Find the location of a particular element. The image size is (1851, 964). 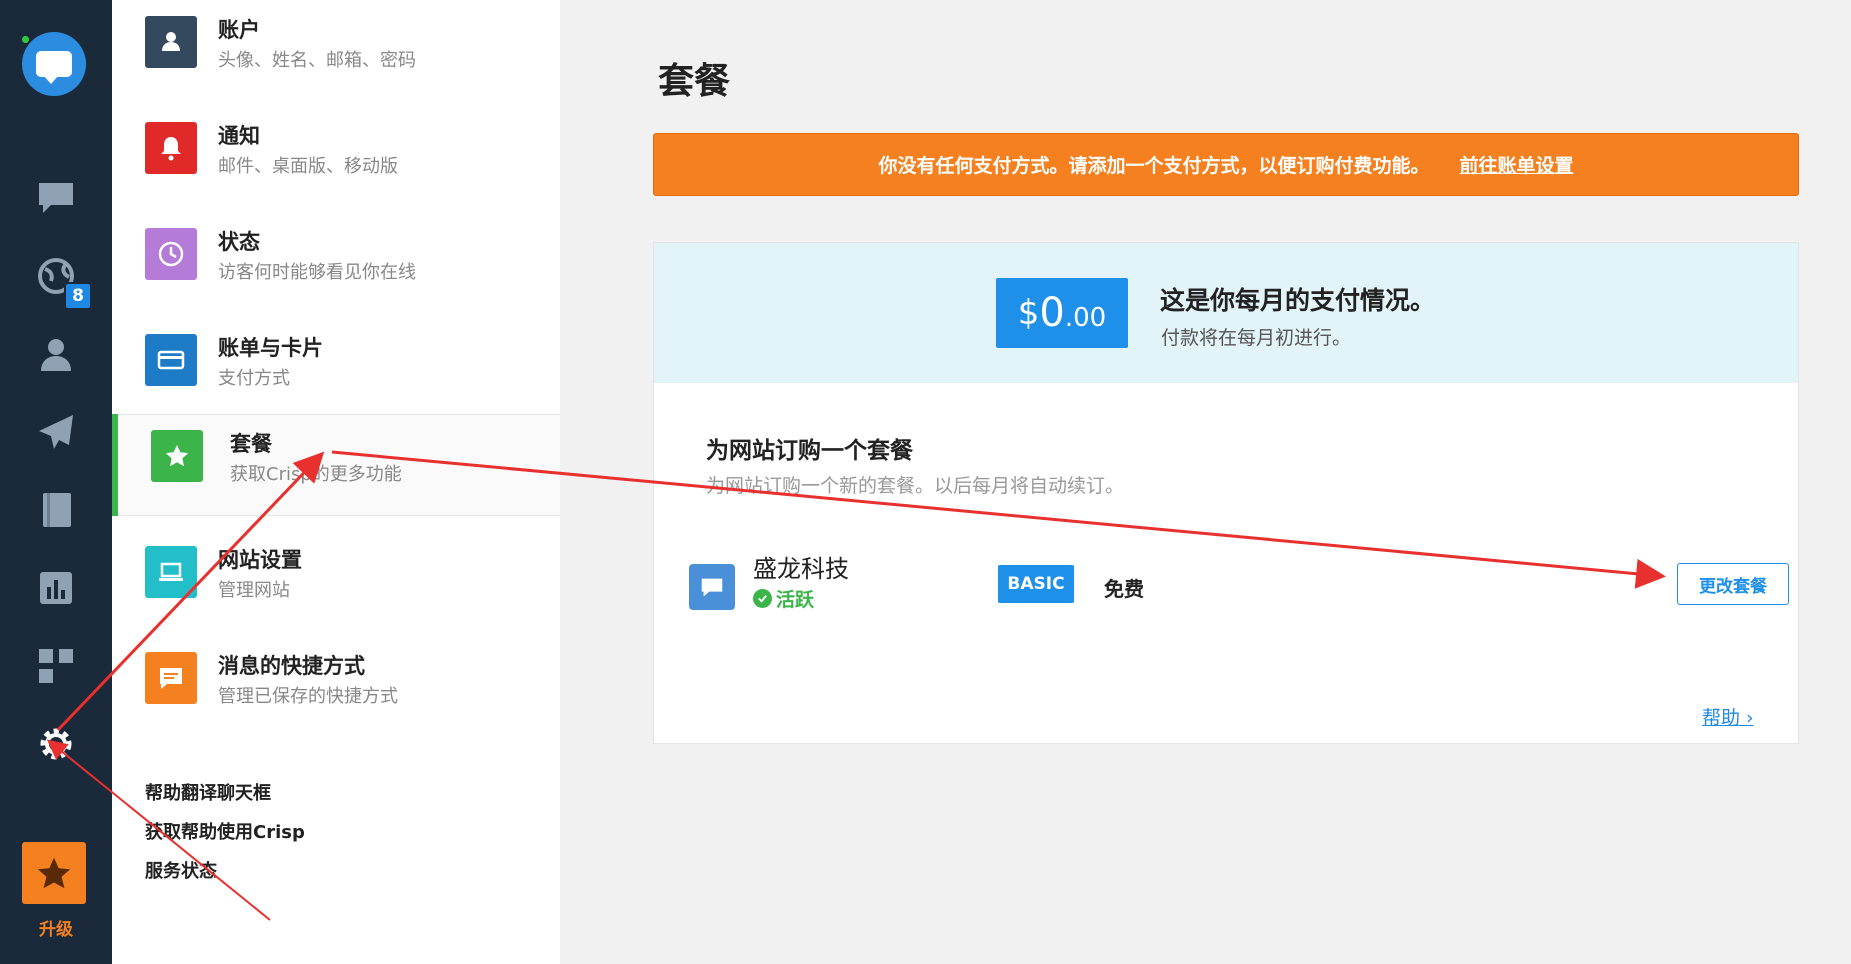

helpdesk-book-icon is located at coordinates (56, 510).